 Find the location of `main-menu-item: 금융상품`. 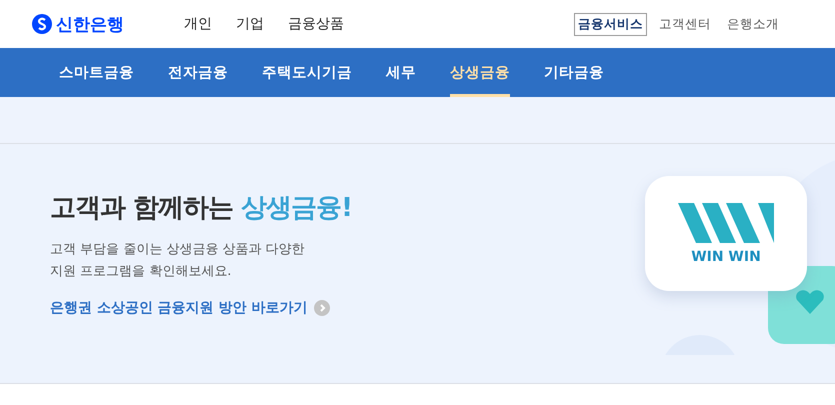

main-menu-item: 금융상품 is located at coordinates (316, 24).